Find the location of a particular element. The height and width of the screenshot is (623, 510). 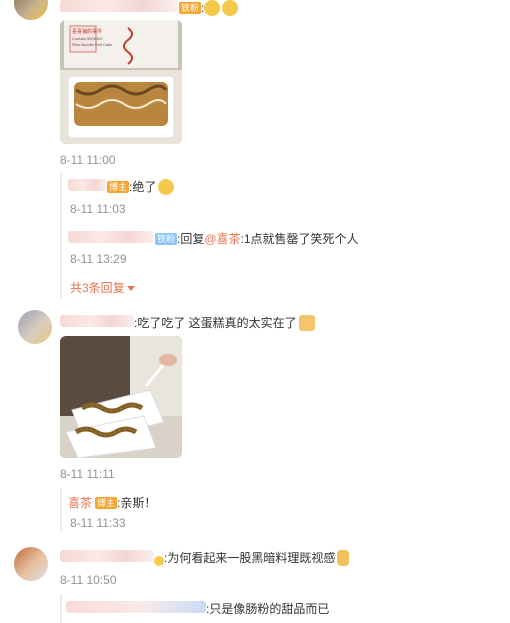

more-replies-link: 共3条回复 is located at coordinates (102, 287).